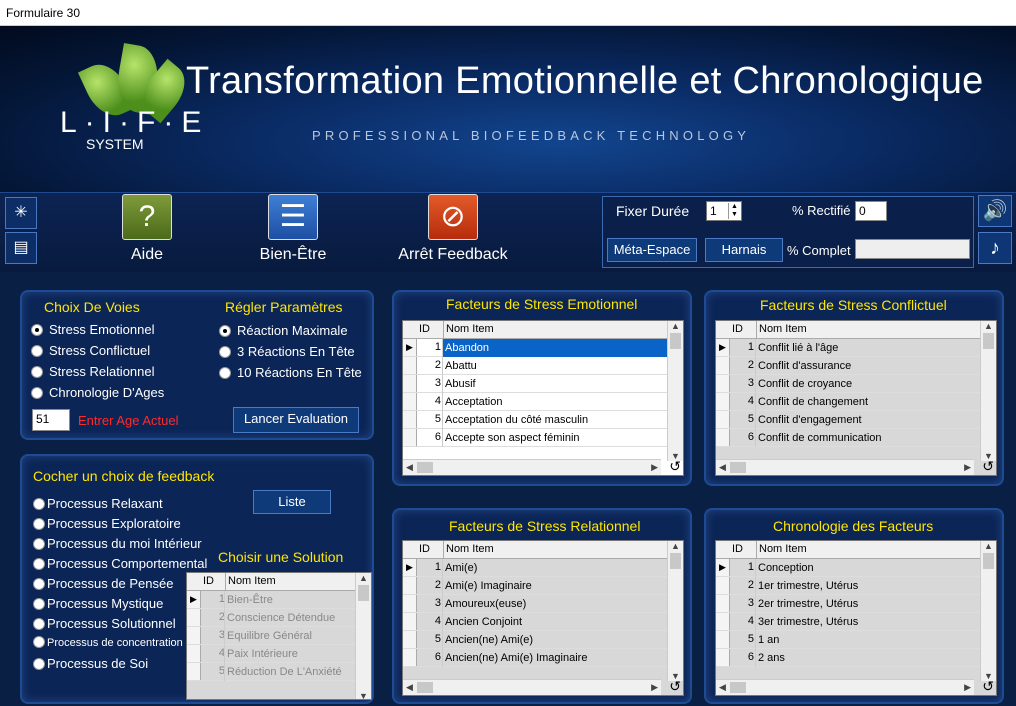  Describe the element at coordinates (531, 135) in the screenshot. I see `tagline: PROFESSIONAL BIOFEEDBACK TECHNOLOGY` at that location.